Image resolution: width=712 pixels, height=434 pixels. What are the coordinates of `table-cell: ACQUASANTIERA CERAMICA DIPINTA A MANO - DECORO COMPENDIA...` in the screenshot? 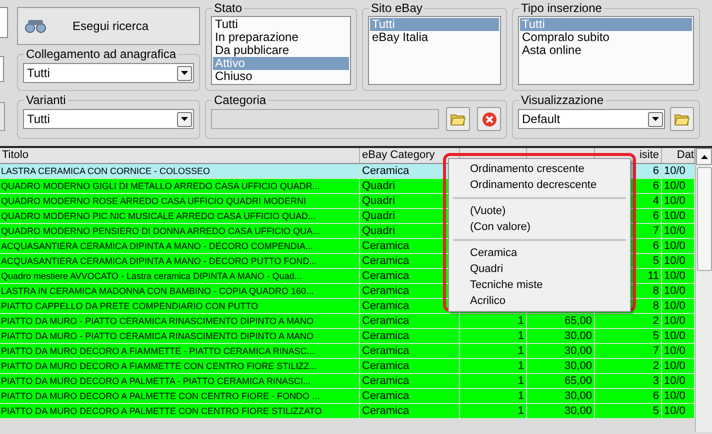 It's located at (157, 246).